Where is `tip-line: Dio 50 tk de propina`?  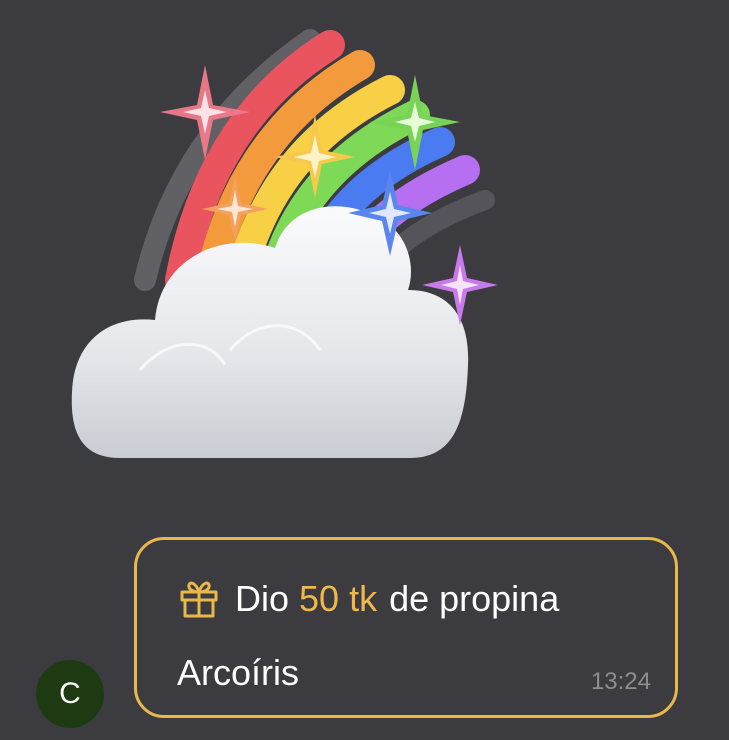
tip-line: Dio 50 tk de propina is located at coordinates (369, 599).